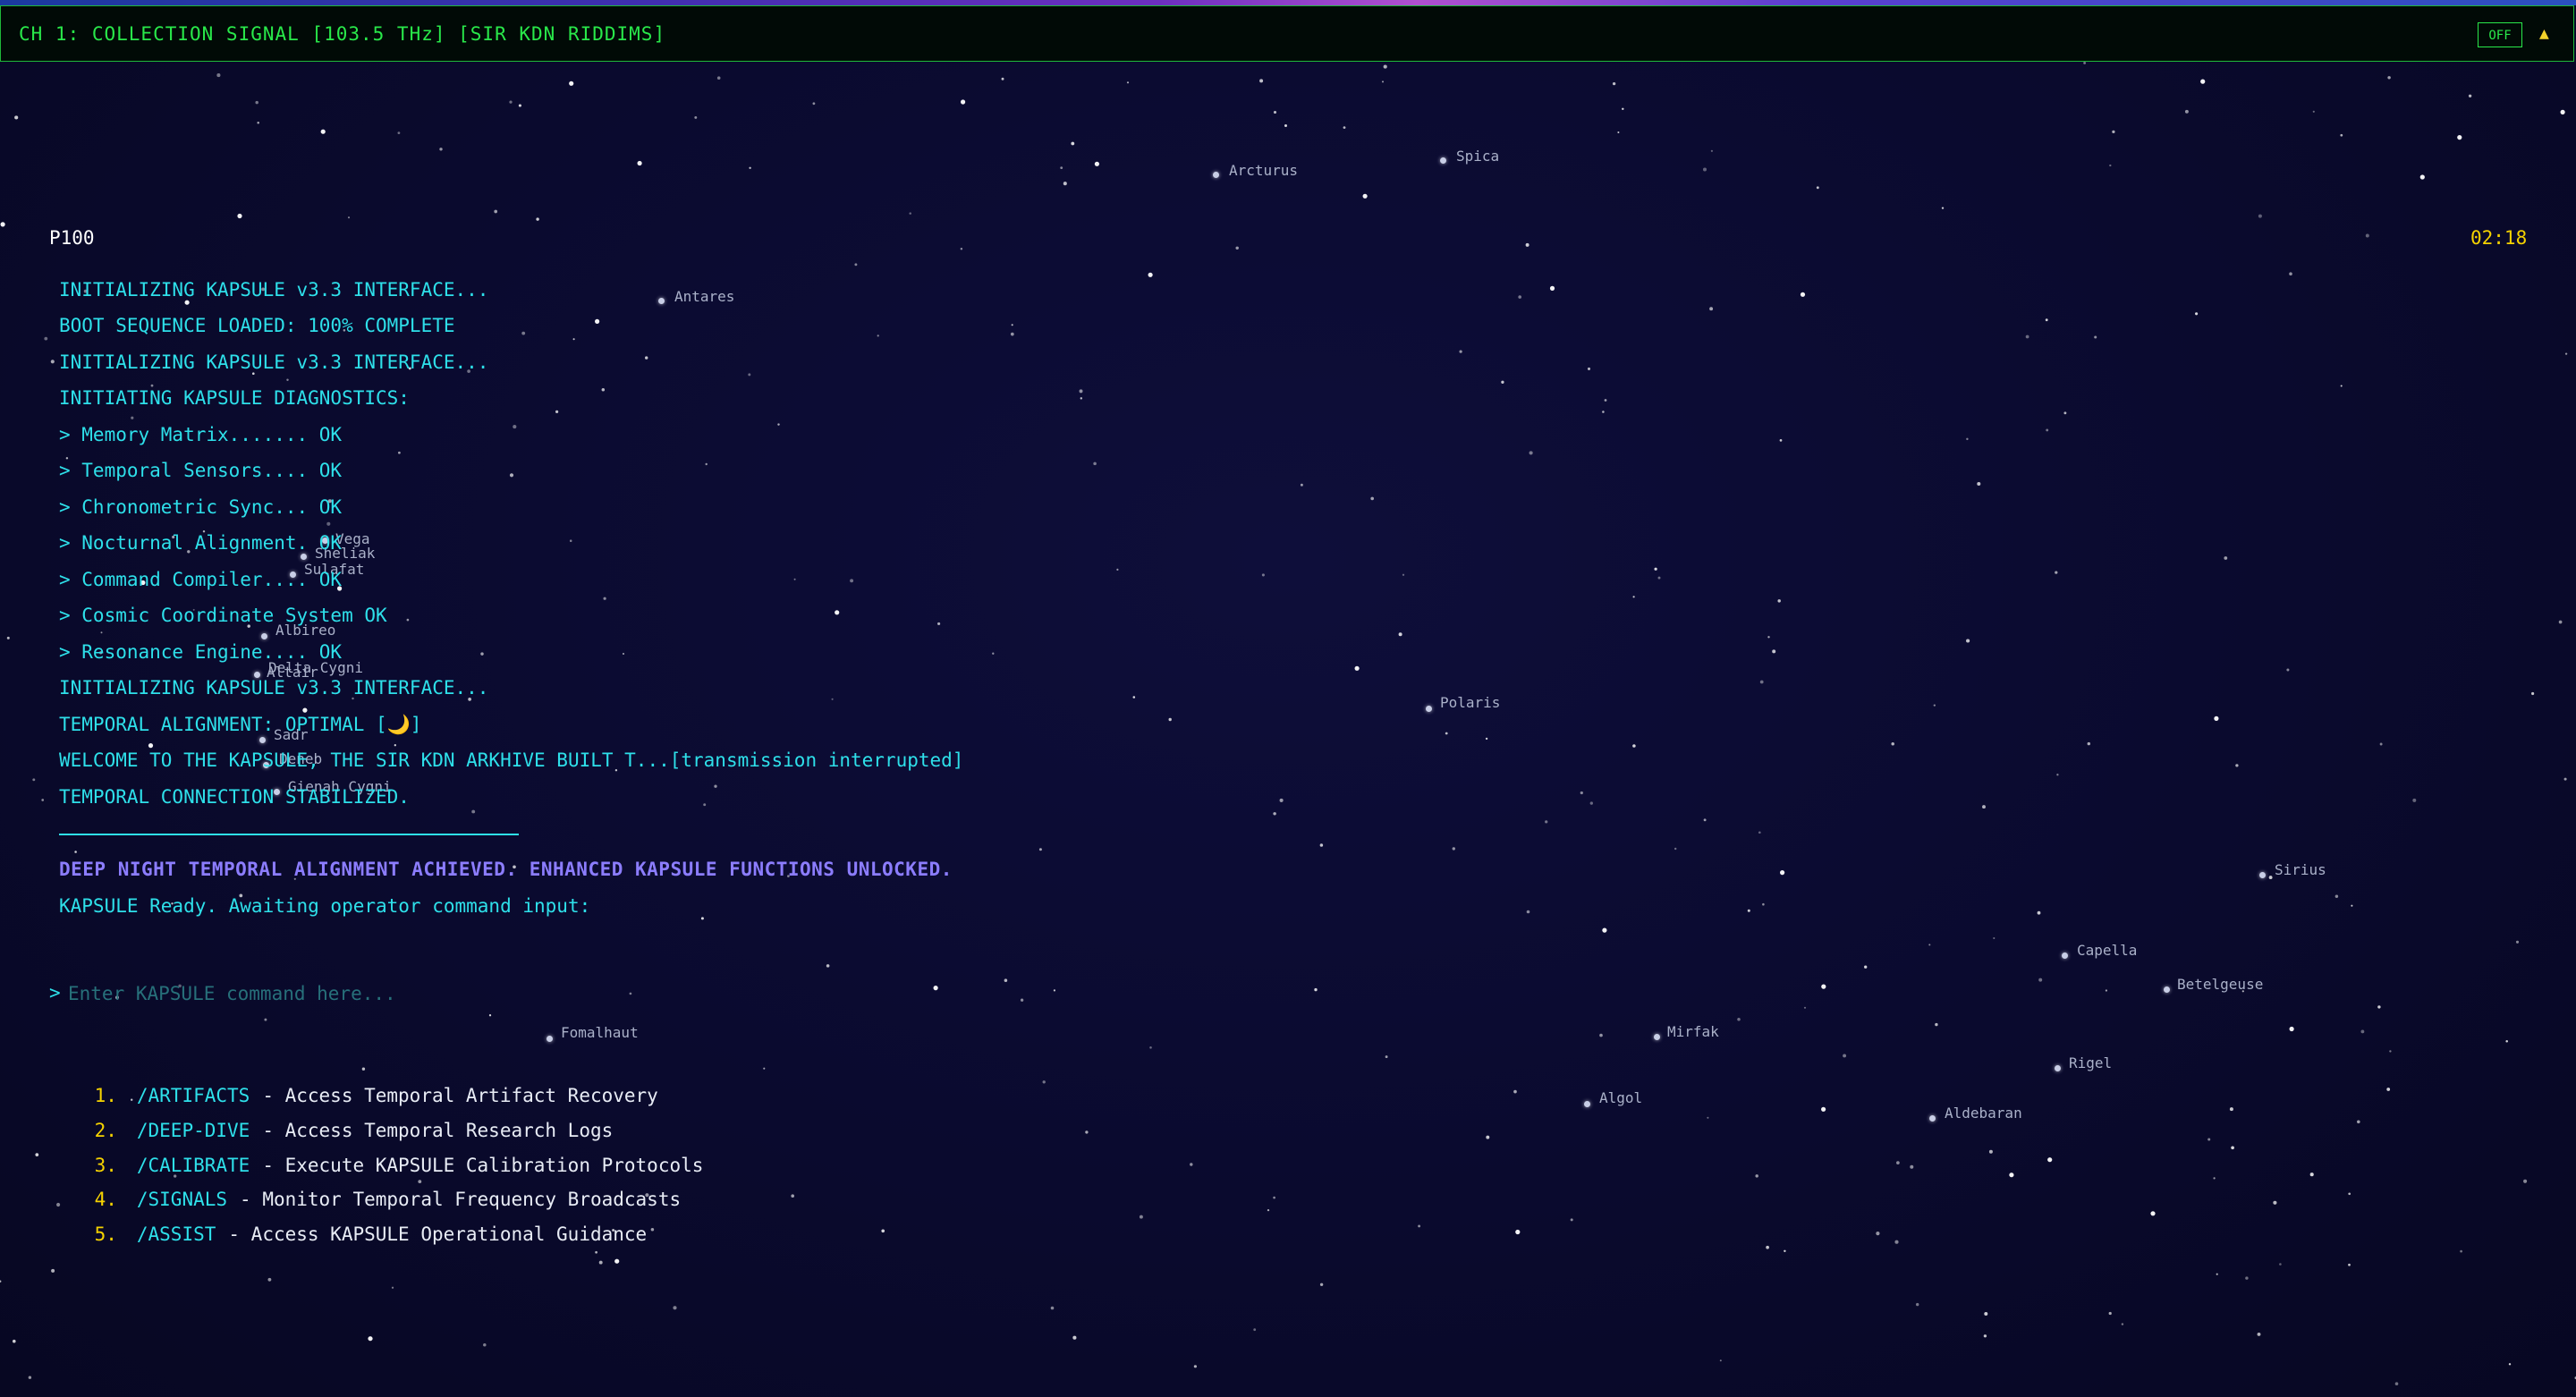 The width and height of the screenshot is (2576, 1397). Describe the element at coordinates (438, 1234) in the screenshot. I see `menu-item-description: - Access KAPSULE Operational Guidance` at that location.